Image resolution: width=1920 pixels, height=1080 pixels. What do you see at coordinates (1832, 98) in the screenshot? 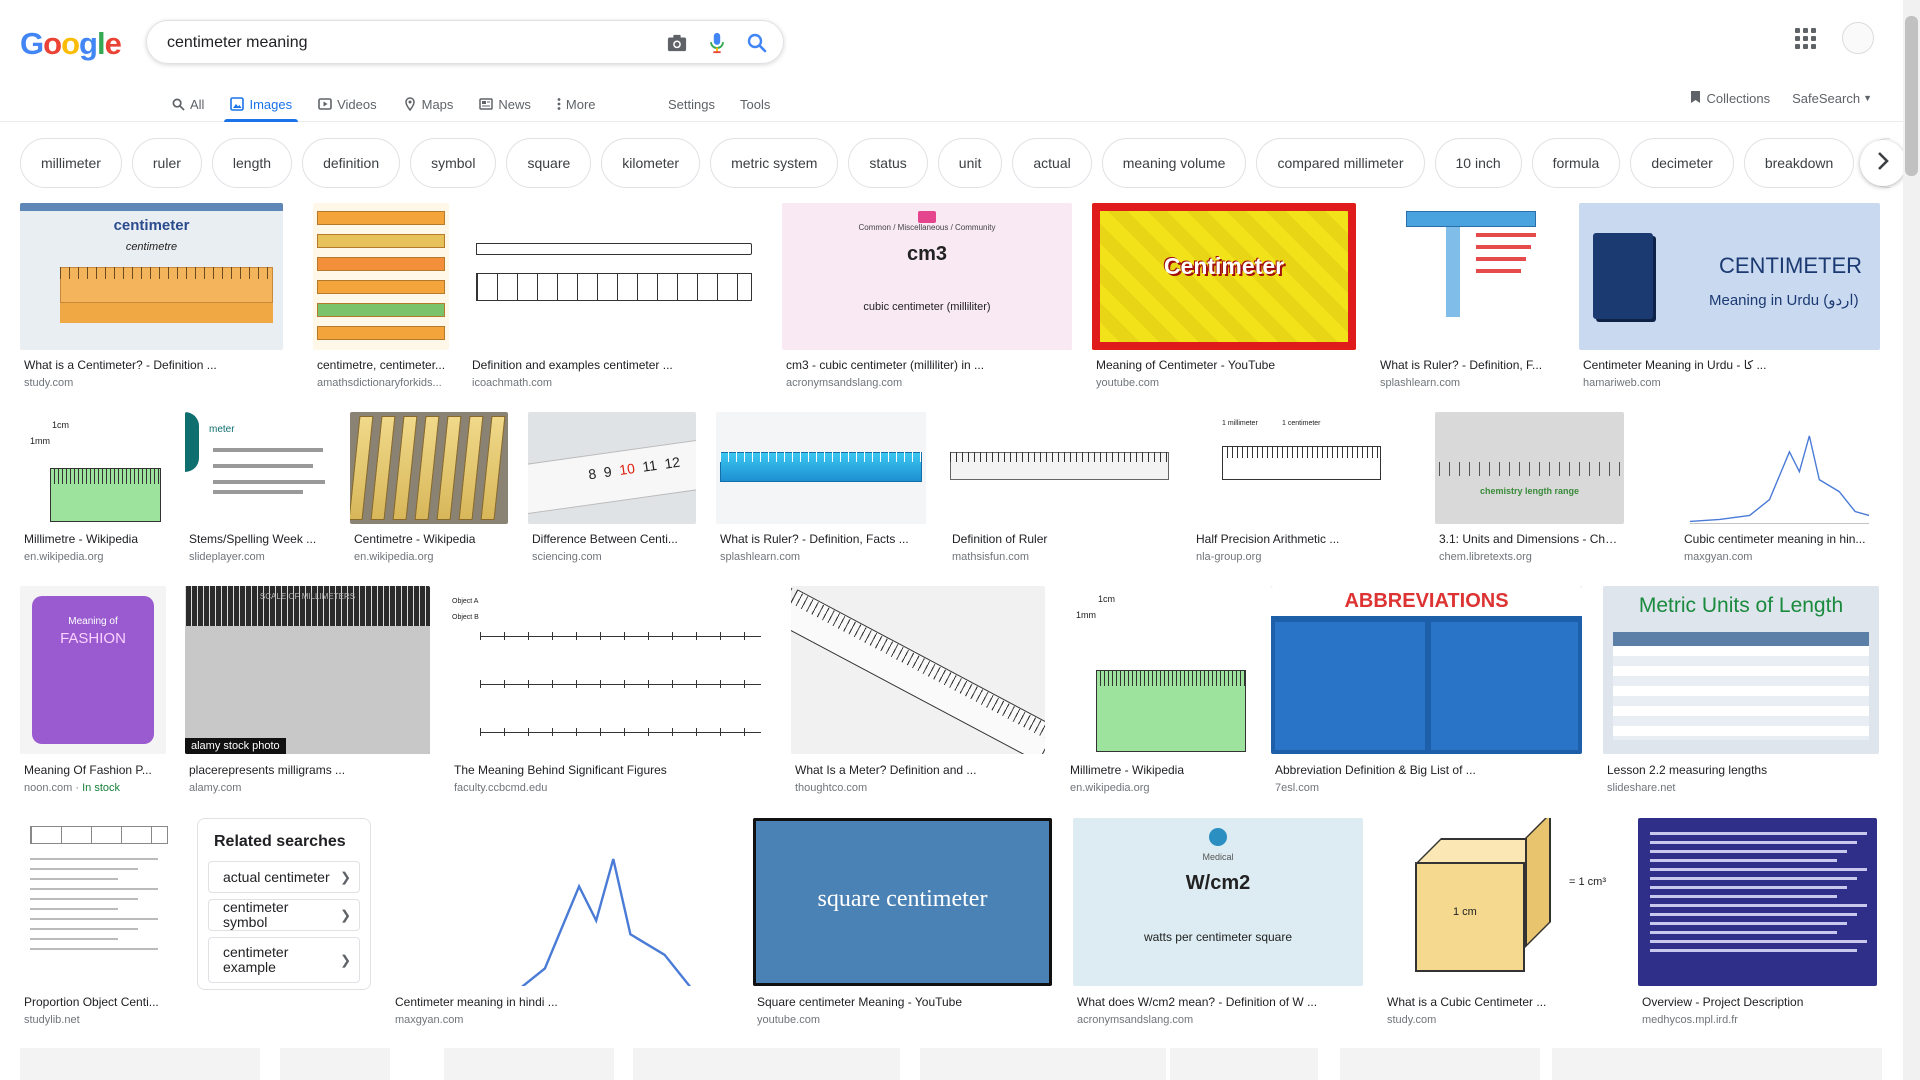
I see `safesearch-toggle: SafeSearch ▼` at bounding box center [1832, 98].